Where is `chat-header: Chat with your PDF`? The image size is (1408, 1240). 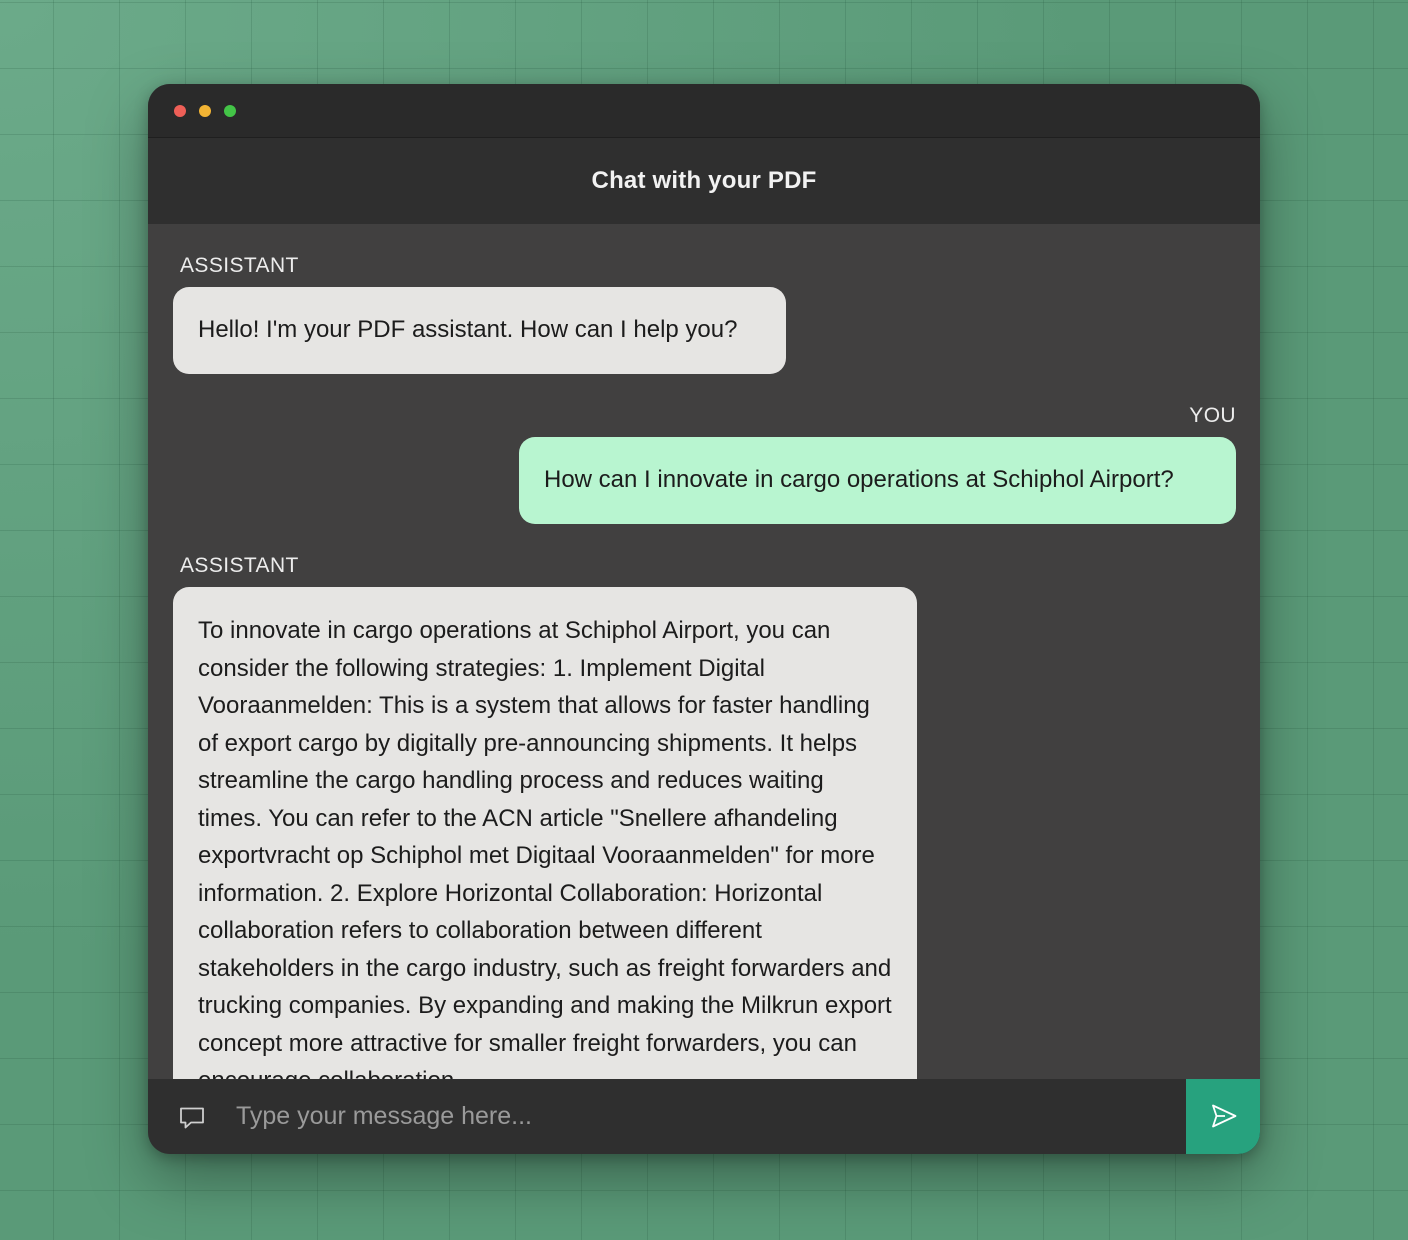
chat-header: Chat with your PDF is located at coordinates (704, 181).